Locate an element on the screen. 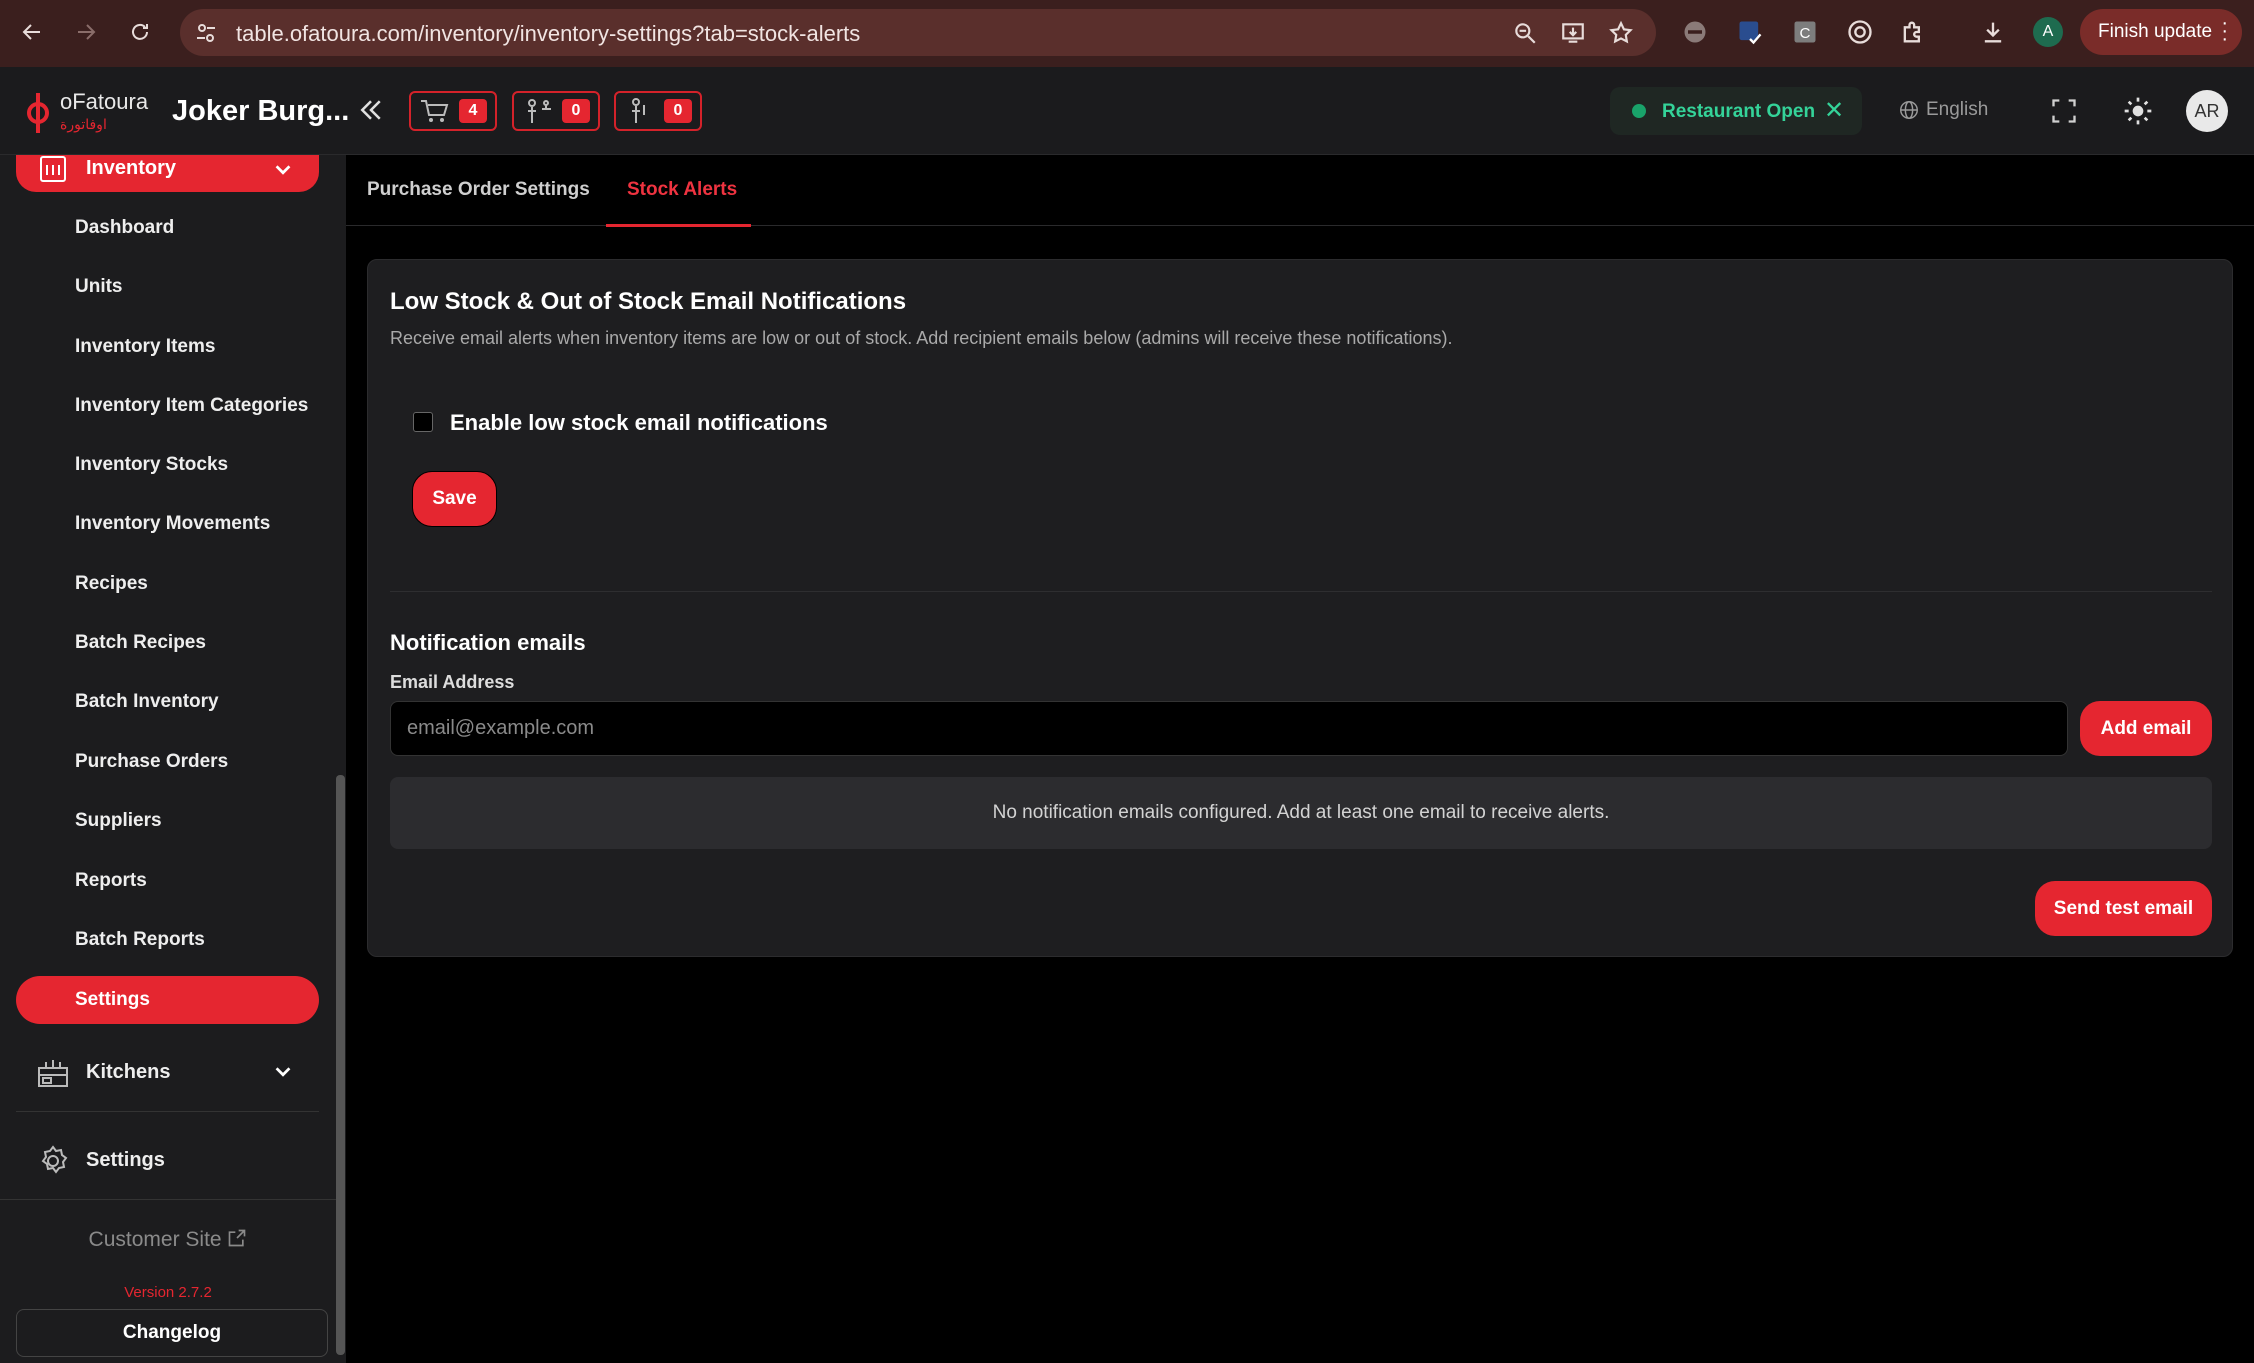 This screenshot has height=1363, width=2254. tab-stock-alerts: Stock Alerts is located at coordinates (682, 190).